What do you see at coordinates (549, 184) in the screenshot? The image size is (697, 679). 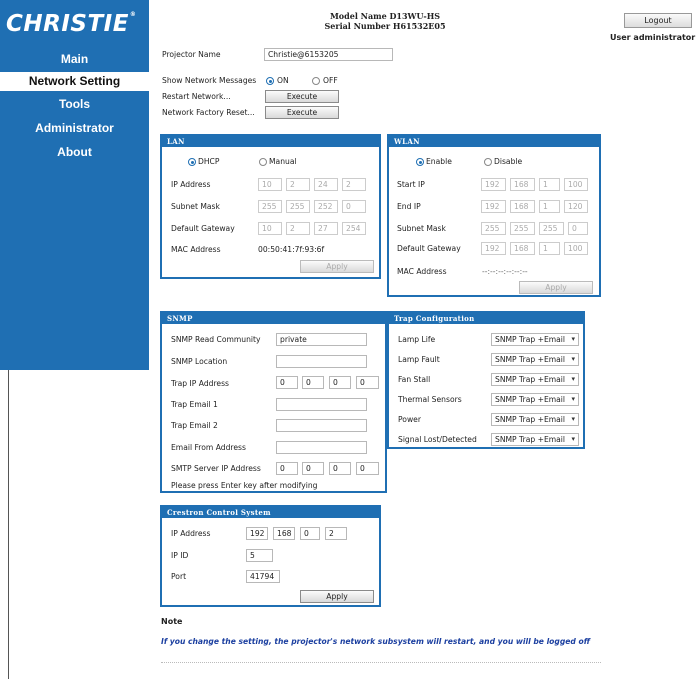 I see `wlan-start-ip-octet-3: 1` at bounding box center [549, 184].